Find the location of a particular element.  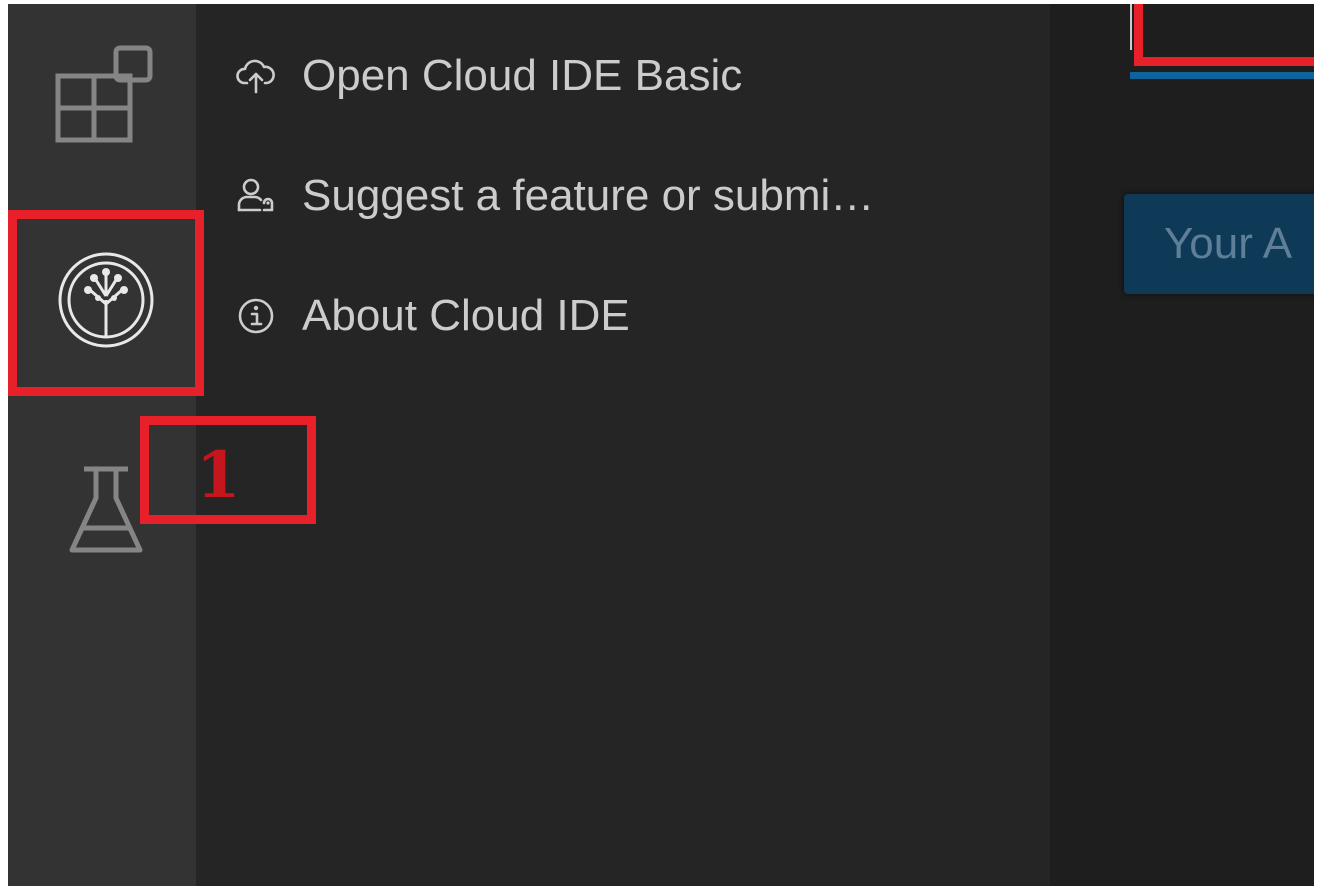

testing-flask-icon is located at coordinates (106, 510).